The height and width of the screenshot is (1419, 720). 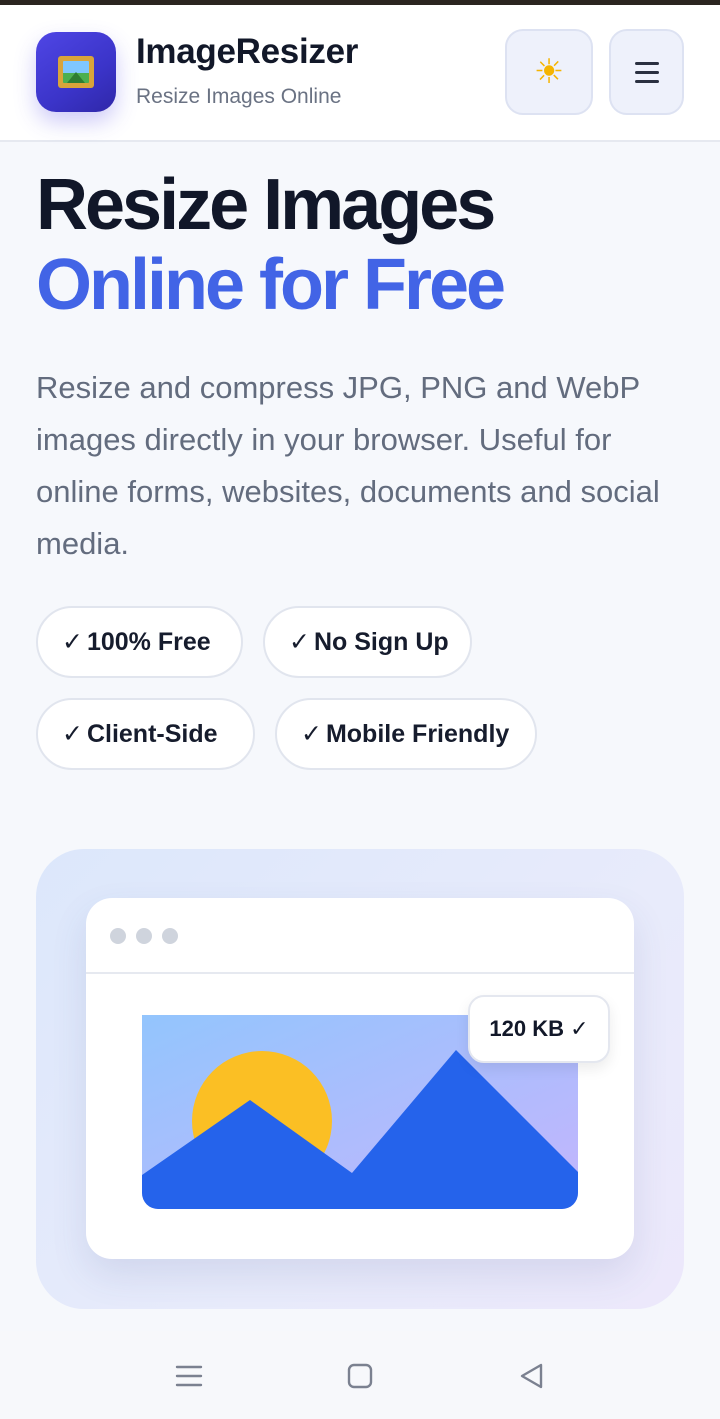 I want to click on framed-picture-icon, so click(x=76, y=72).